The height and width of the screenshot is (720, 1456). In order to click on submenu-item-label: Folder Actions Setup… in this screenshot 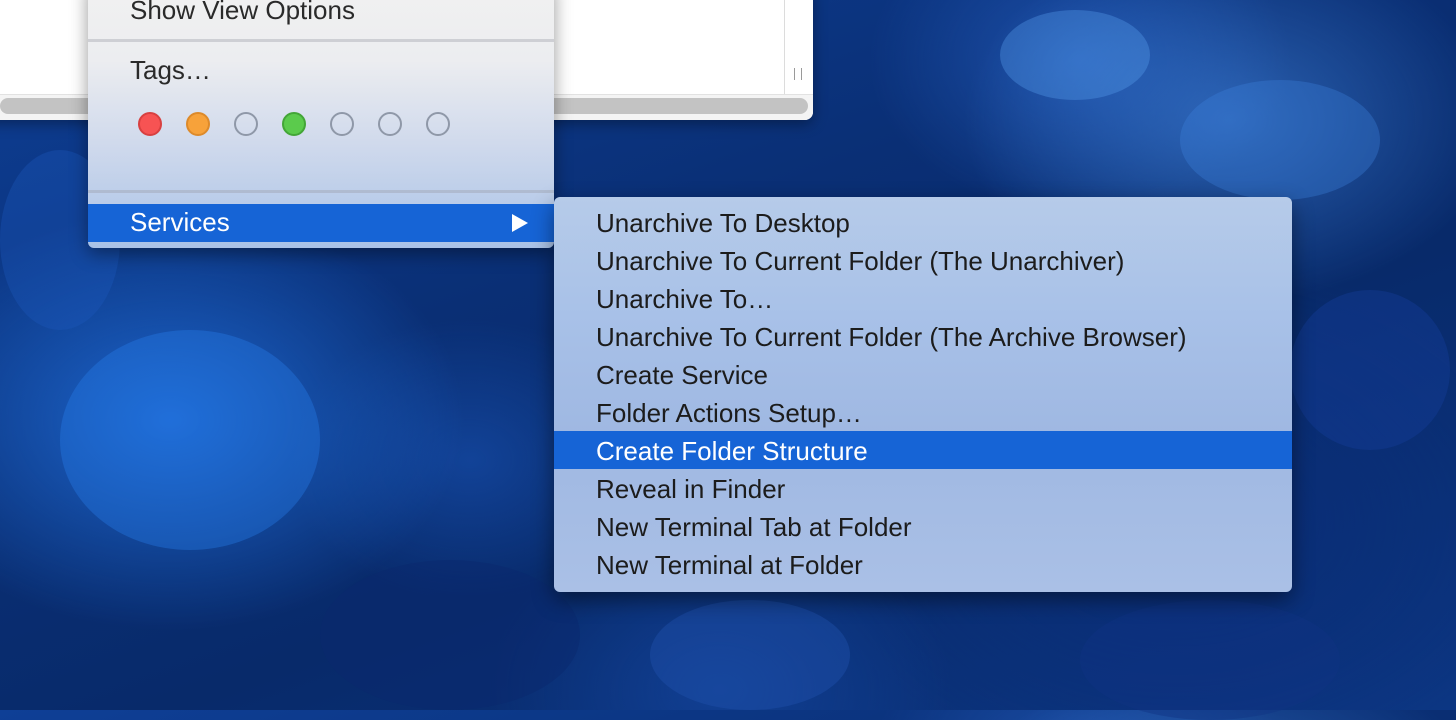, I will do `click(729, 413)`.